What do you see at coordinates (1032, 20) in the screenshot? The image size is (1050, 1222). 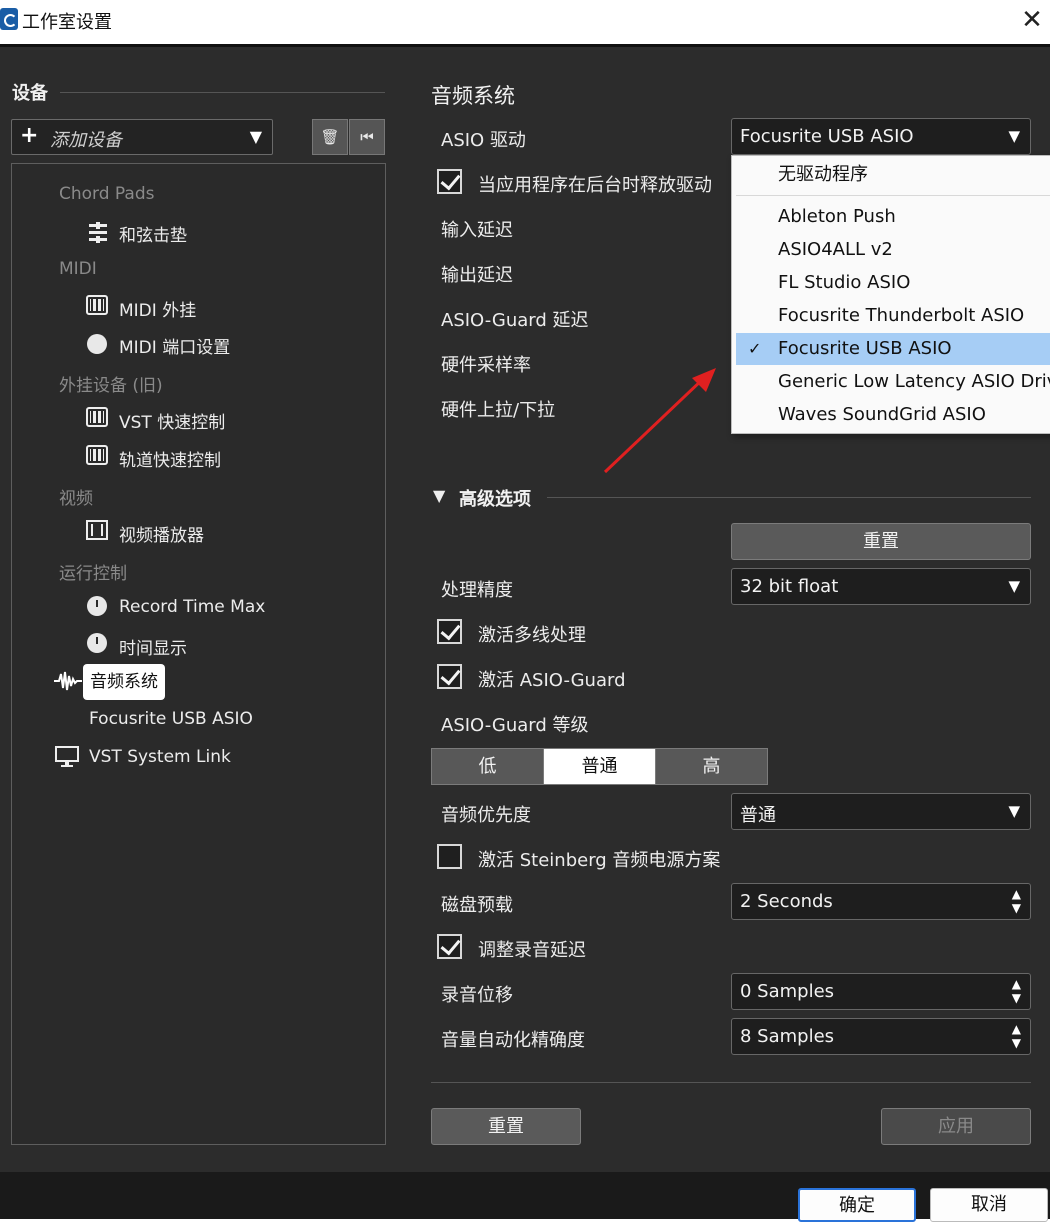 I see `close-button: ✕` at bounding box center [1032, 20].